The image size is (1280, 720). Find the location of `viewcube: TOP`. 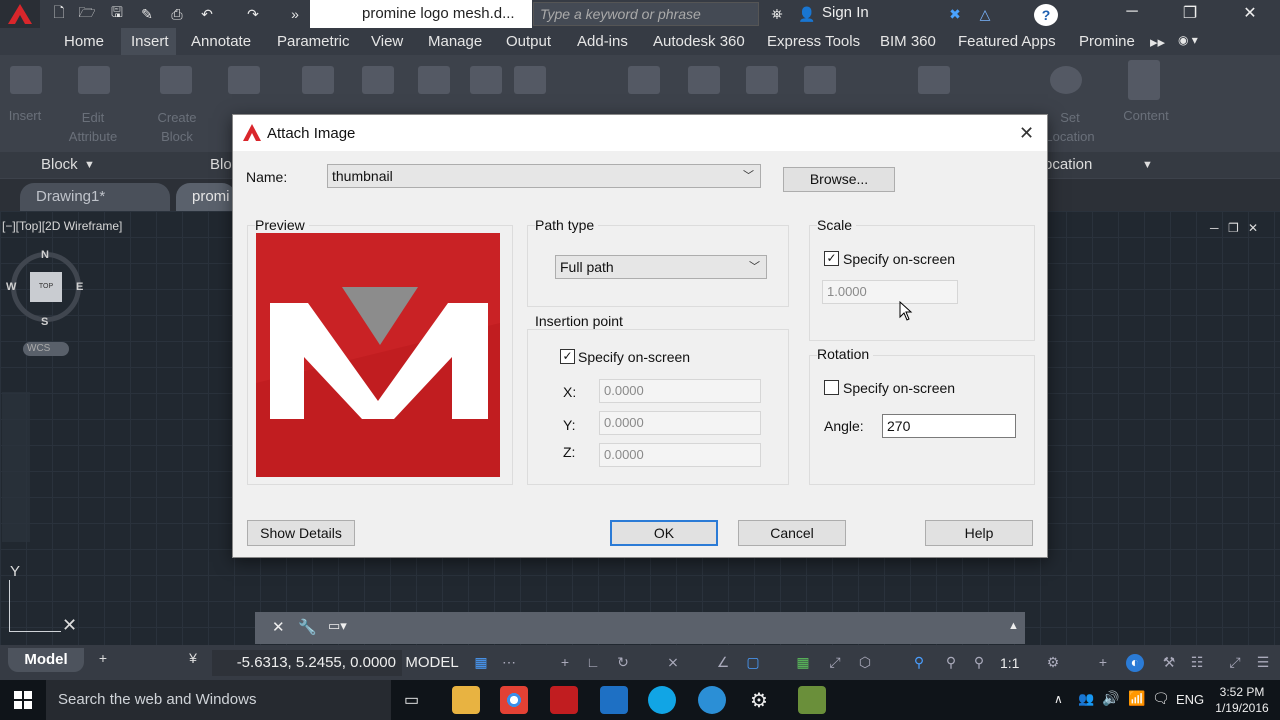

viewcube: TOP is located at coordinates (46, 287).